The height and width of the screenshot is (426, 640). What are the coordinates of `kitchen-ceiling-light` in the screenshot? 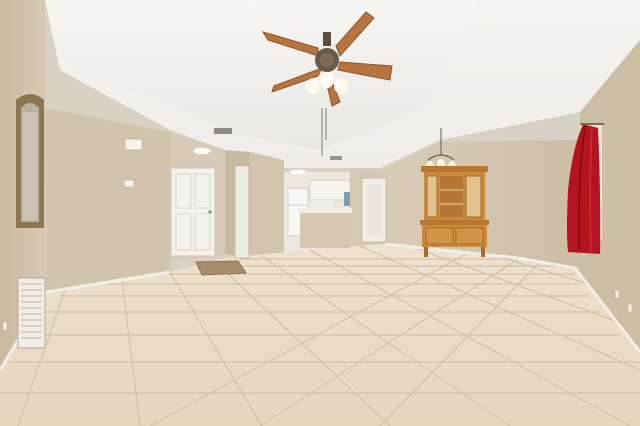 It's located at (298, 172).